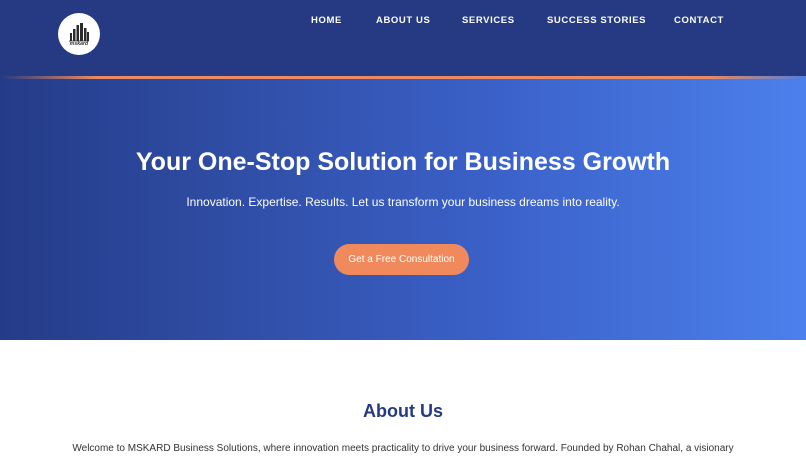 This screenshot has height=456, width=806. Describe the element at coordinates (699, 20) in the screenshot. I see `nav-contact: CONTACT` at that location.